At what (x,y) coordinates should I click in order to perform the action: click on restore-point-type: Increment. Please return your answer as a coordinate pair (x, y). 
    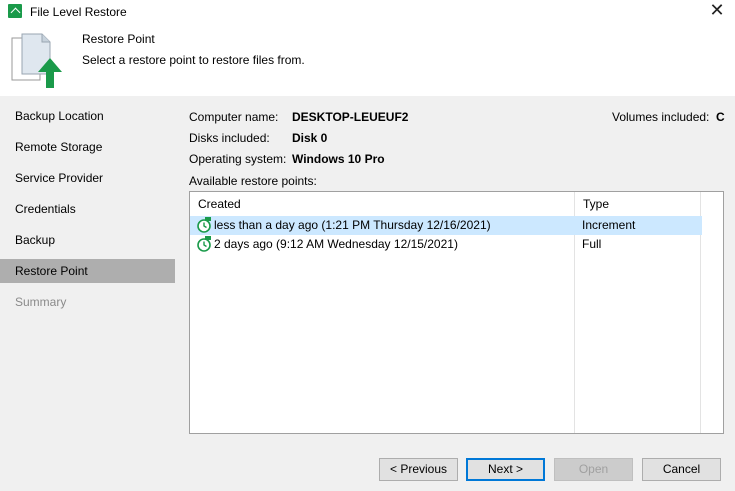
    Looking at the image, I should click on (609, 225).